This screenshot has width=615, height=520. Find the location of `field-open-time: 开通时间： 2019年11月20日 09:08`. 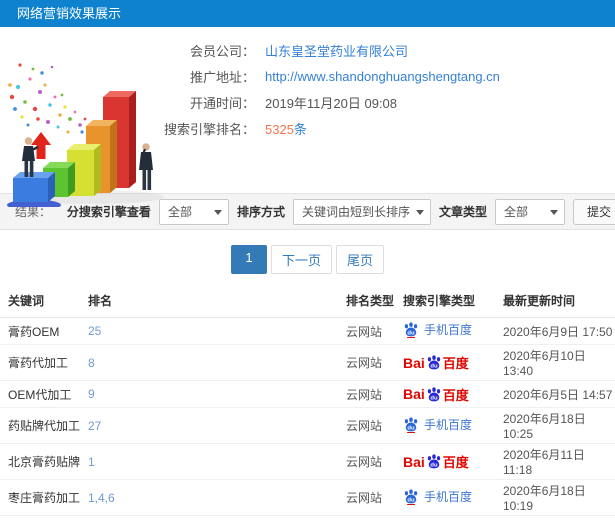

field-open-time: 开通时间： 2019年11月20日 09:08 is located at coordinates (387, 102).